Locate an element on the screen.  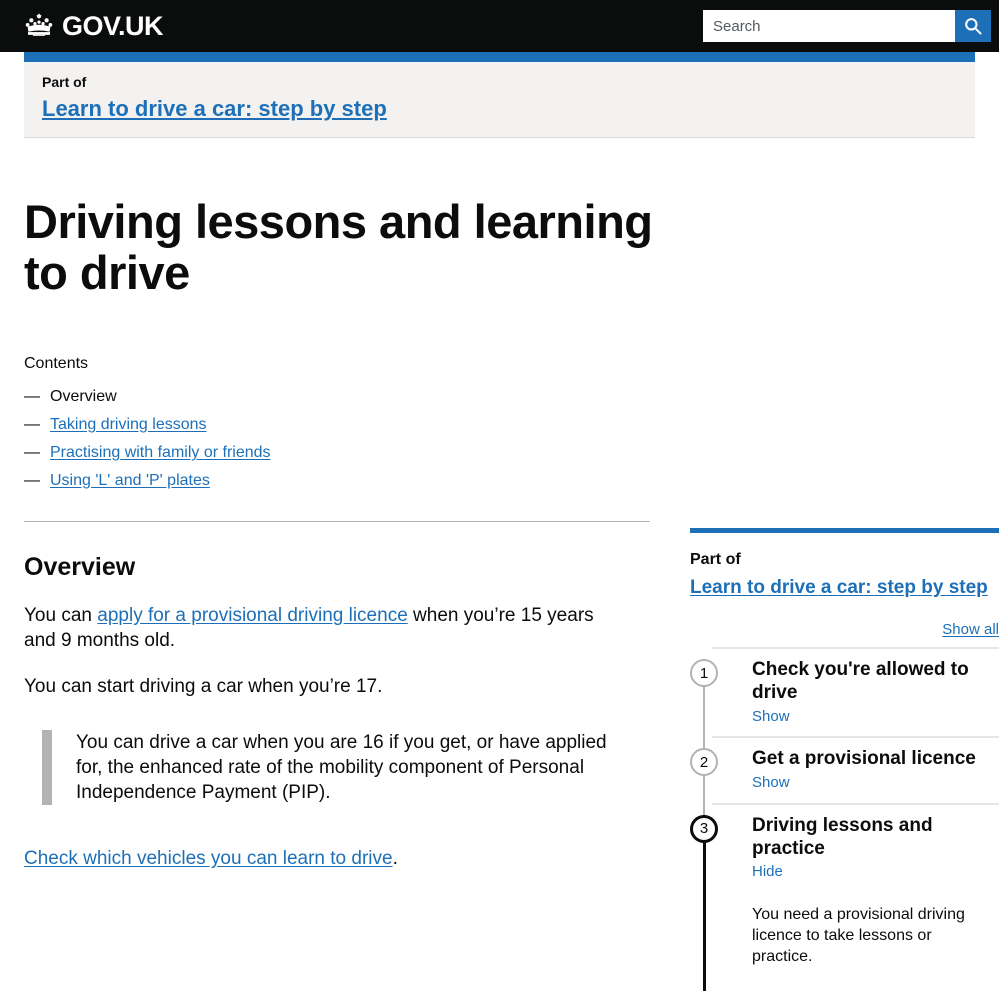
step-title: Check you're allowed to drive is located at coordinates (860, 681).